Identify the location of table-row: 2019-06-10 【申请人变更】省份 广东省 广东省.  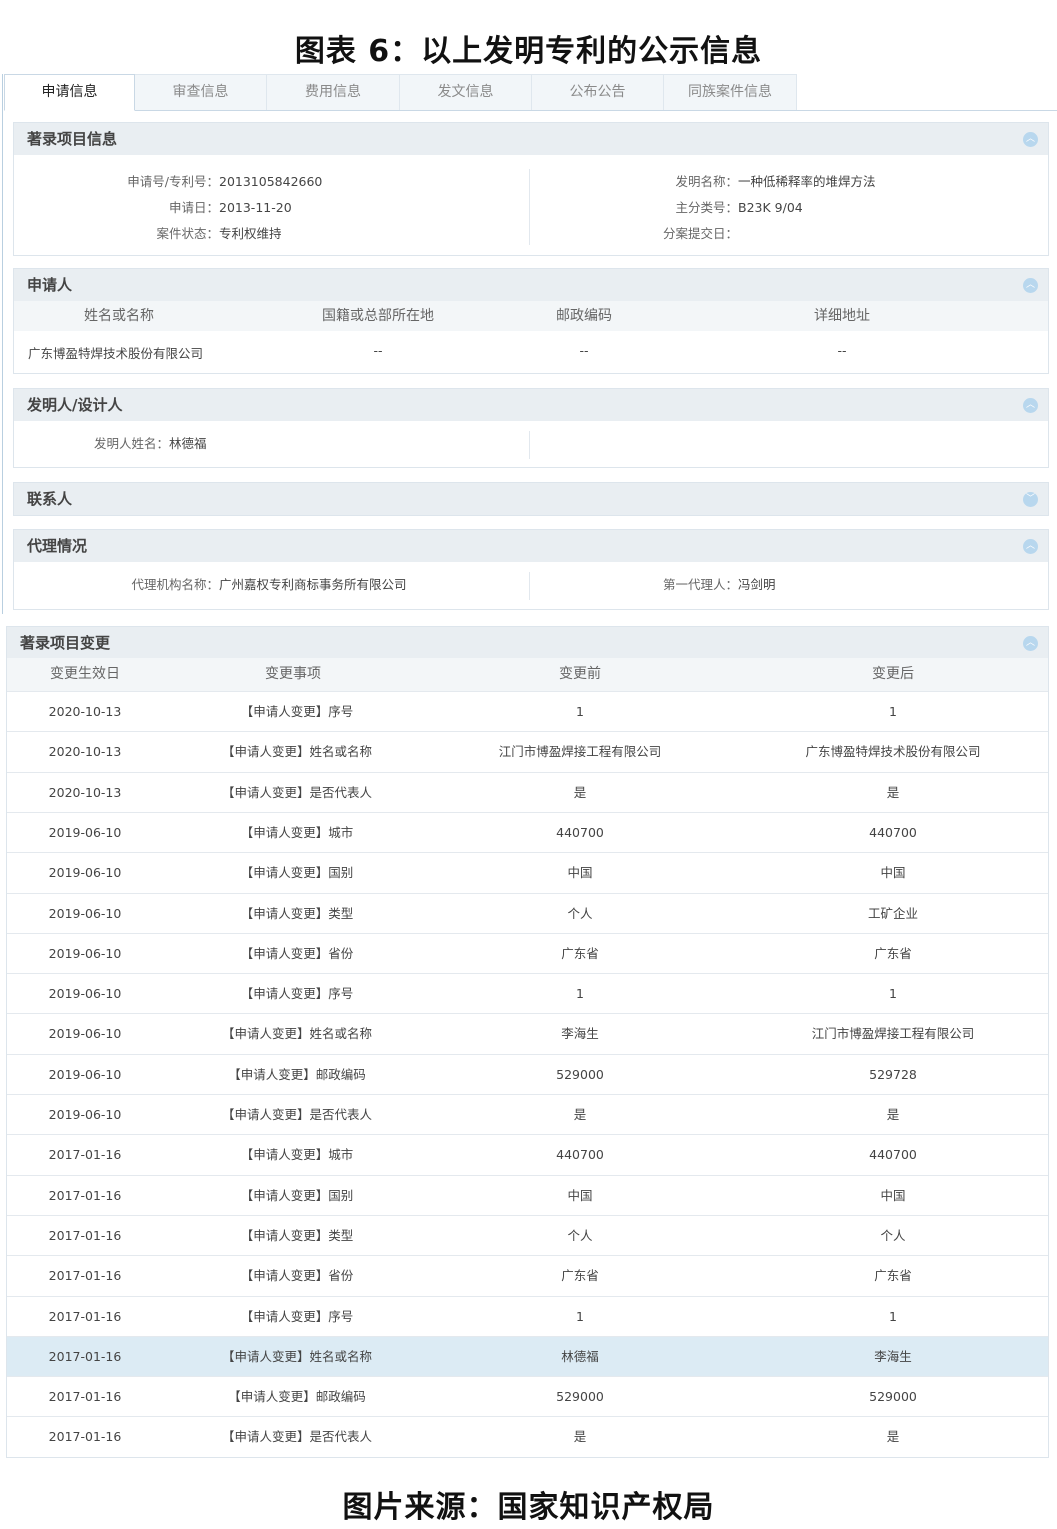
(527, 952).